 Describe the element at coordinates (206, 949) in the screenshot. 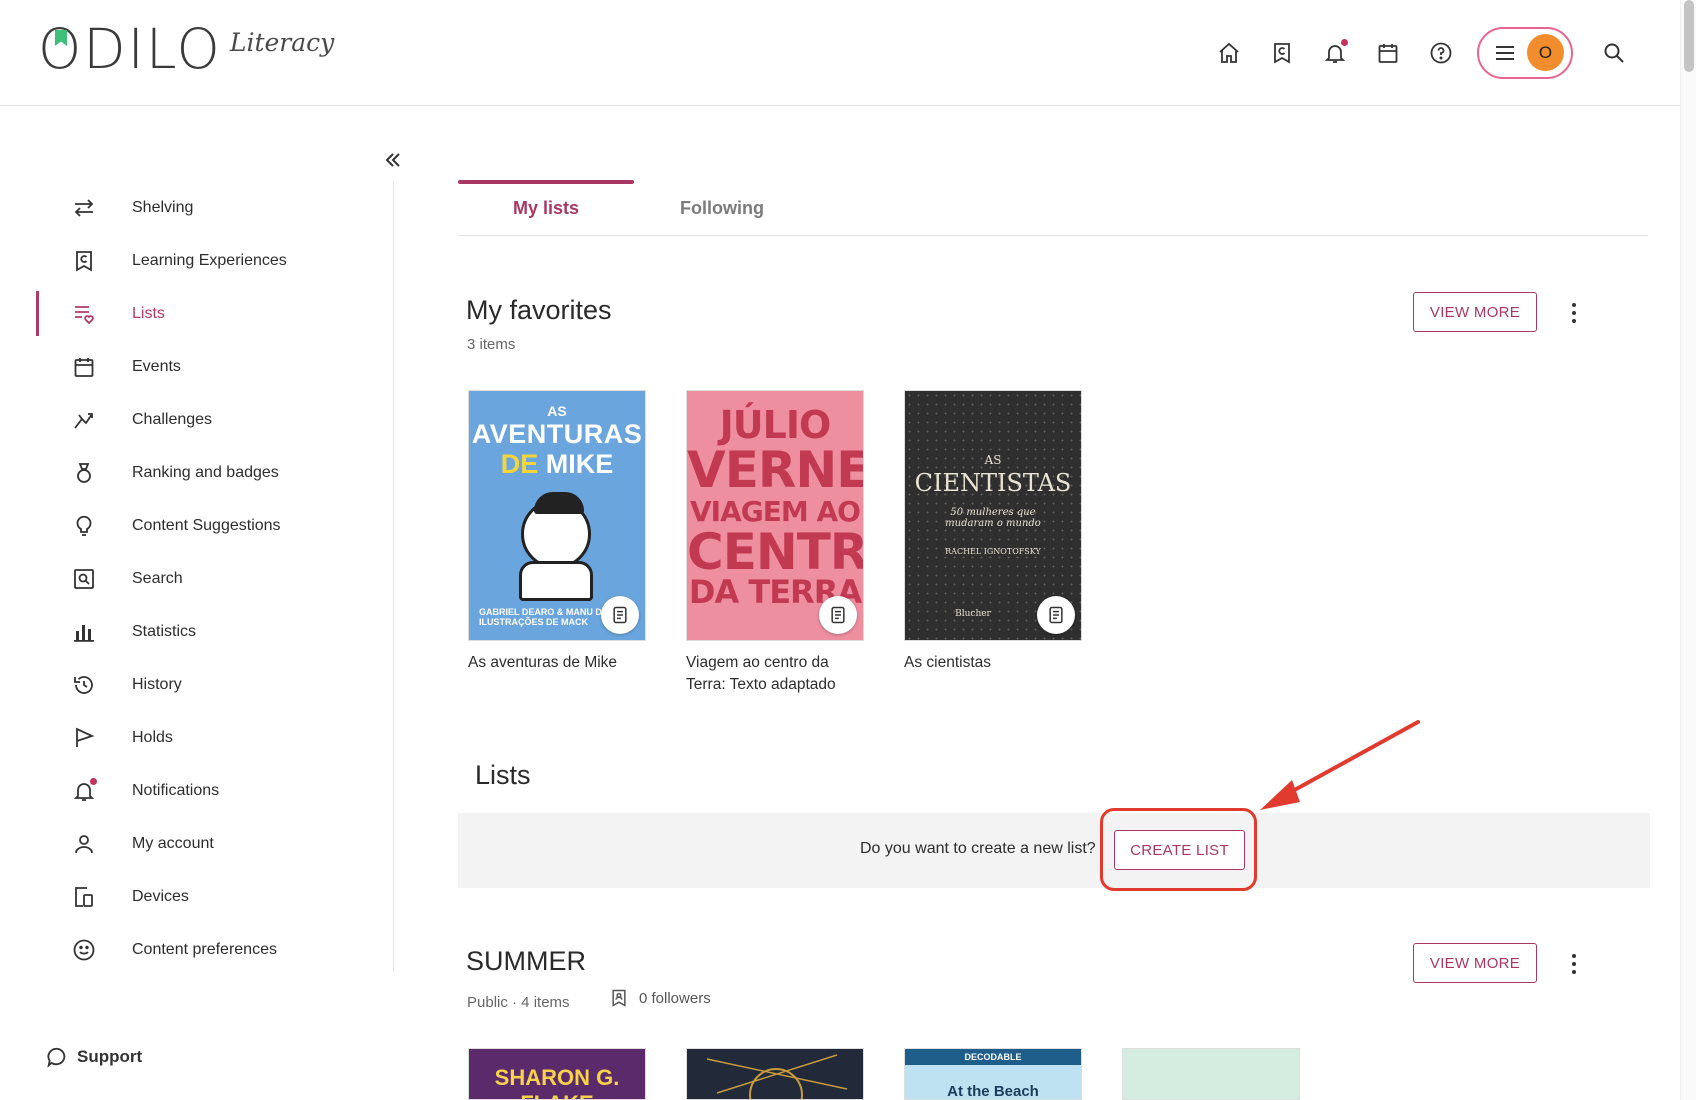

I see `sidebar-item-content-preferences: Content preferences` at that location.